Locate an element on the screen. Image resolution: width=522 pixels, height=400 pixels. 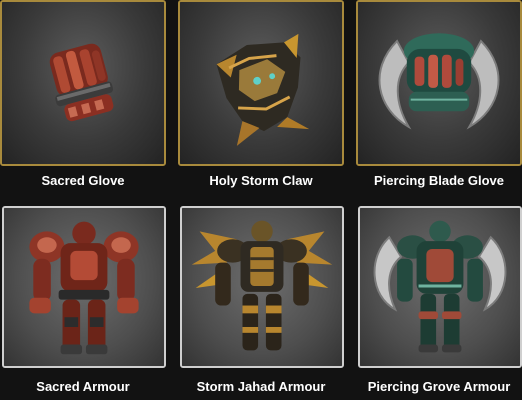
item-name: Piercing Blade Glove is located at coordinates (439, 180).